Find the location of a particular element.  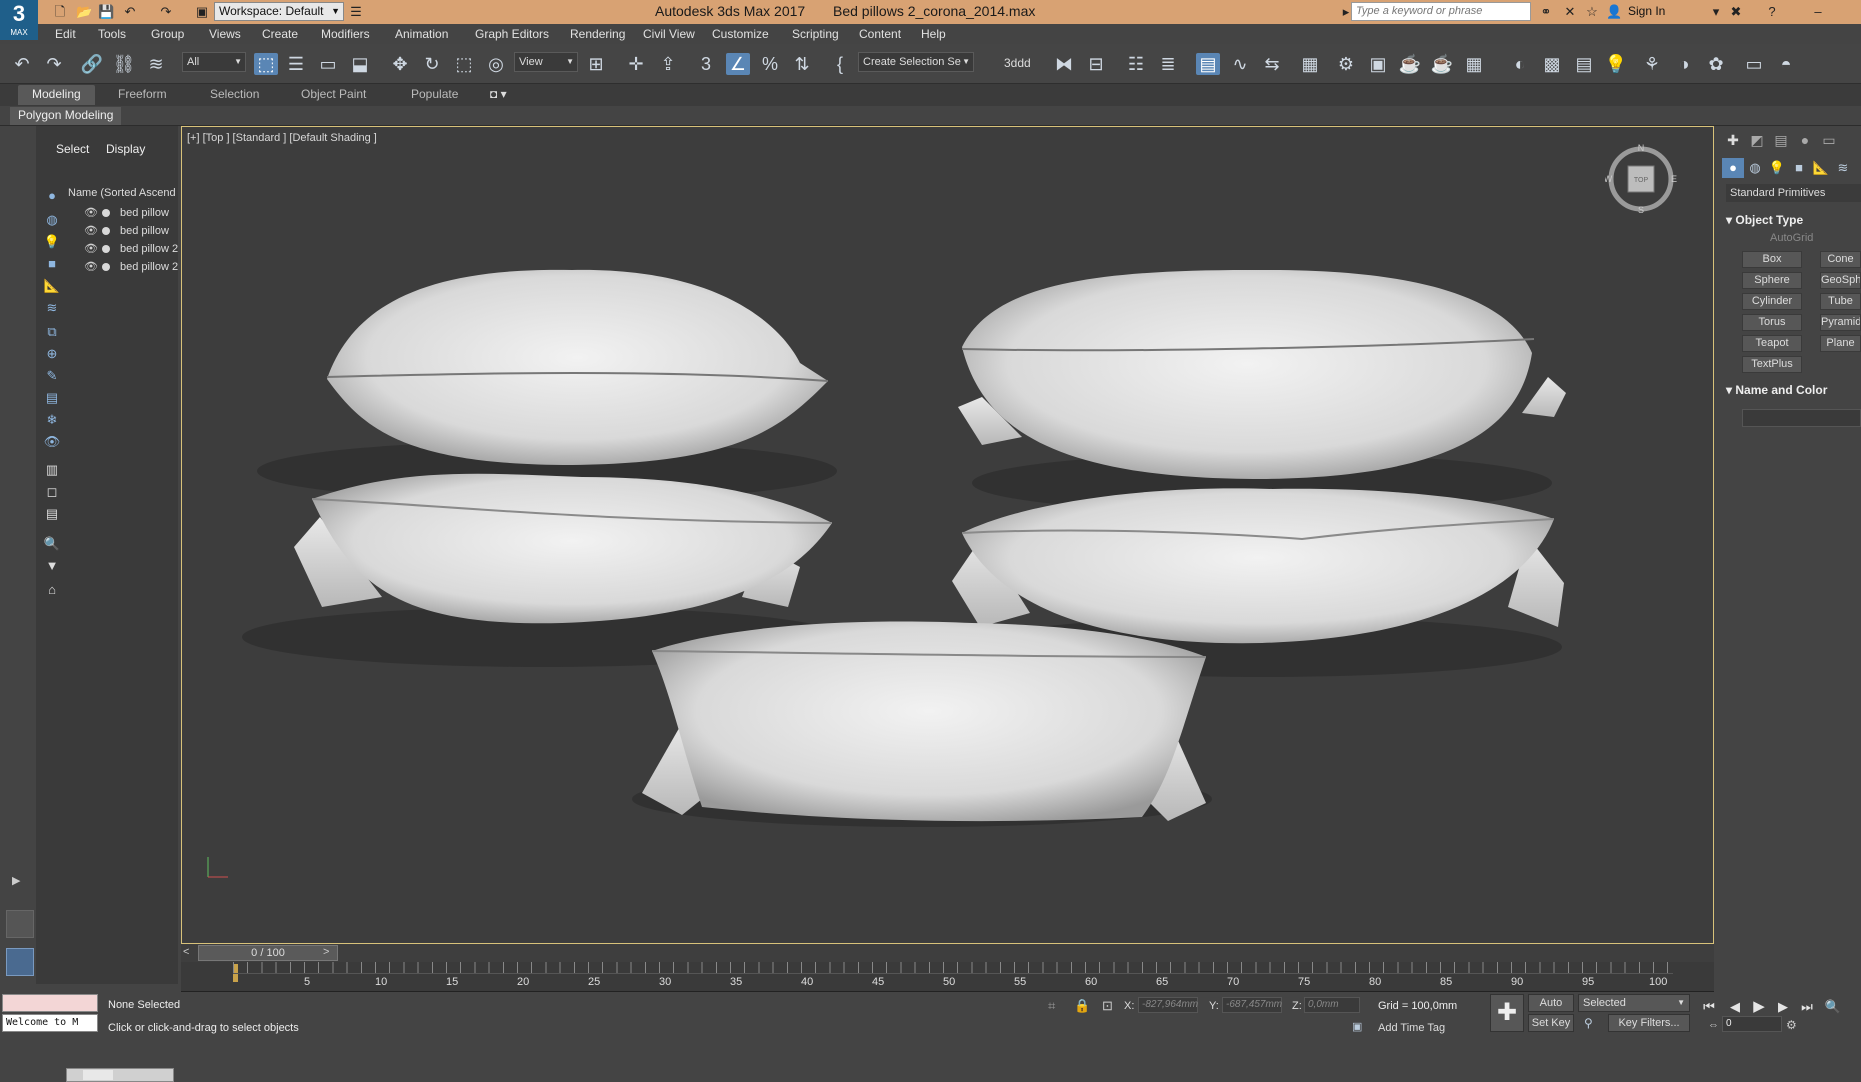

menu-help: Help is located at coordinates (933, 34).